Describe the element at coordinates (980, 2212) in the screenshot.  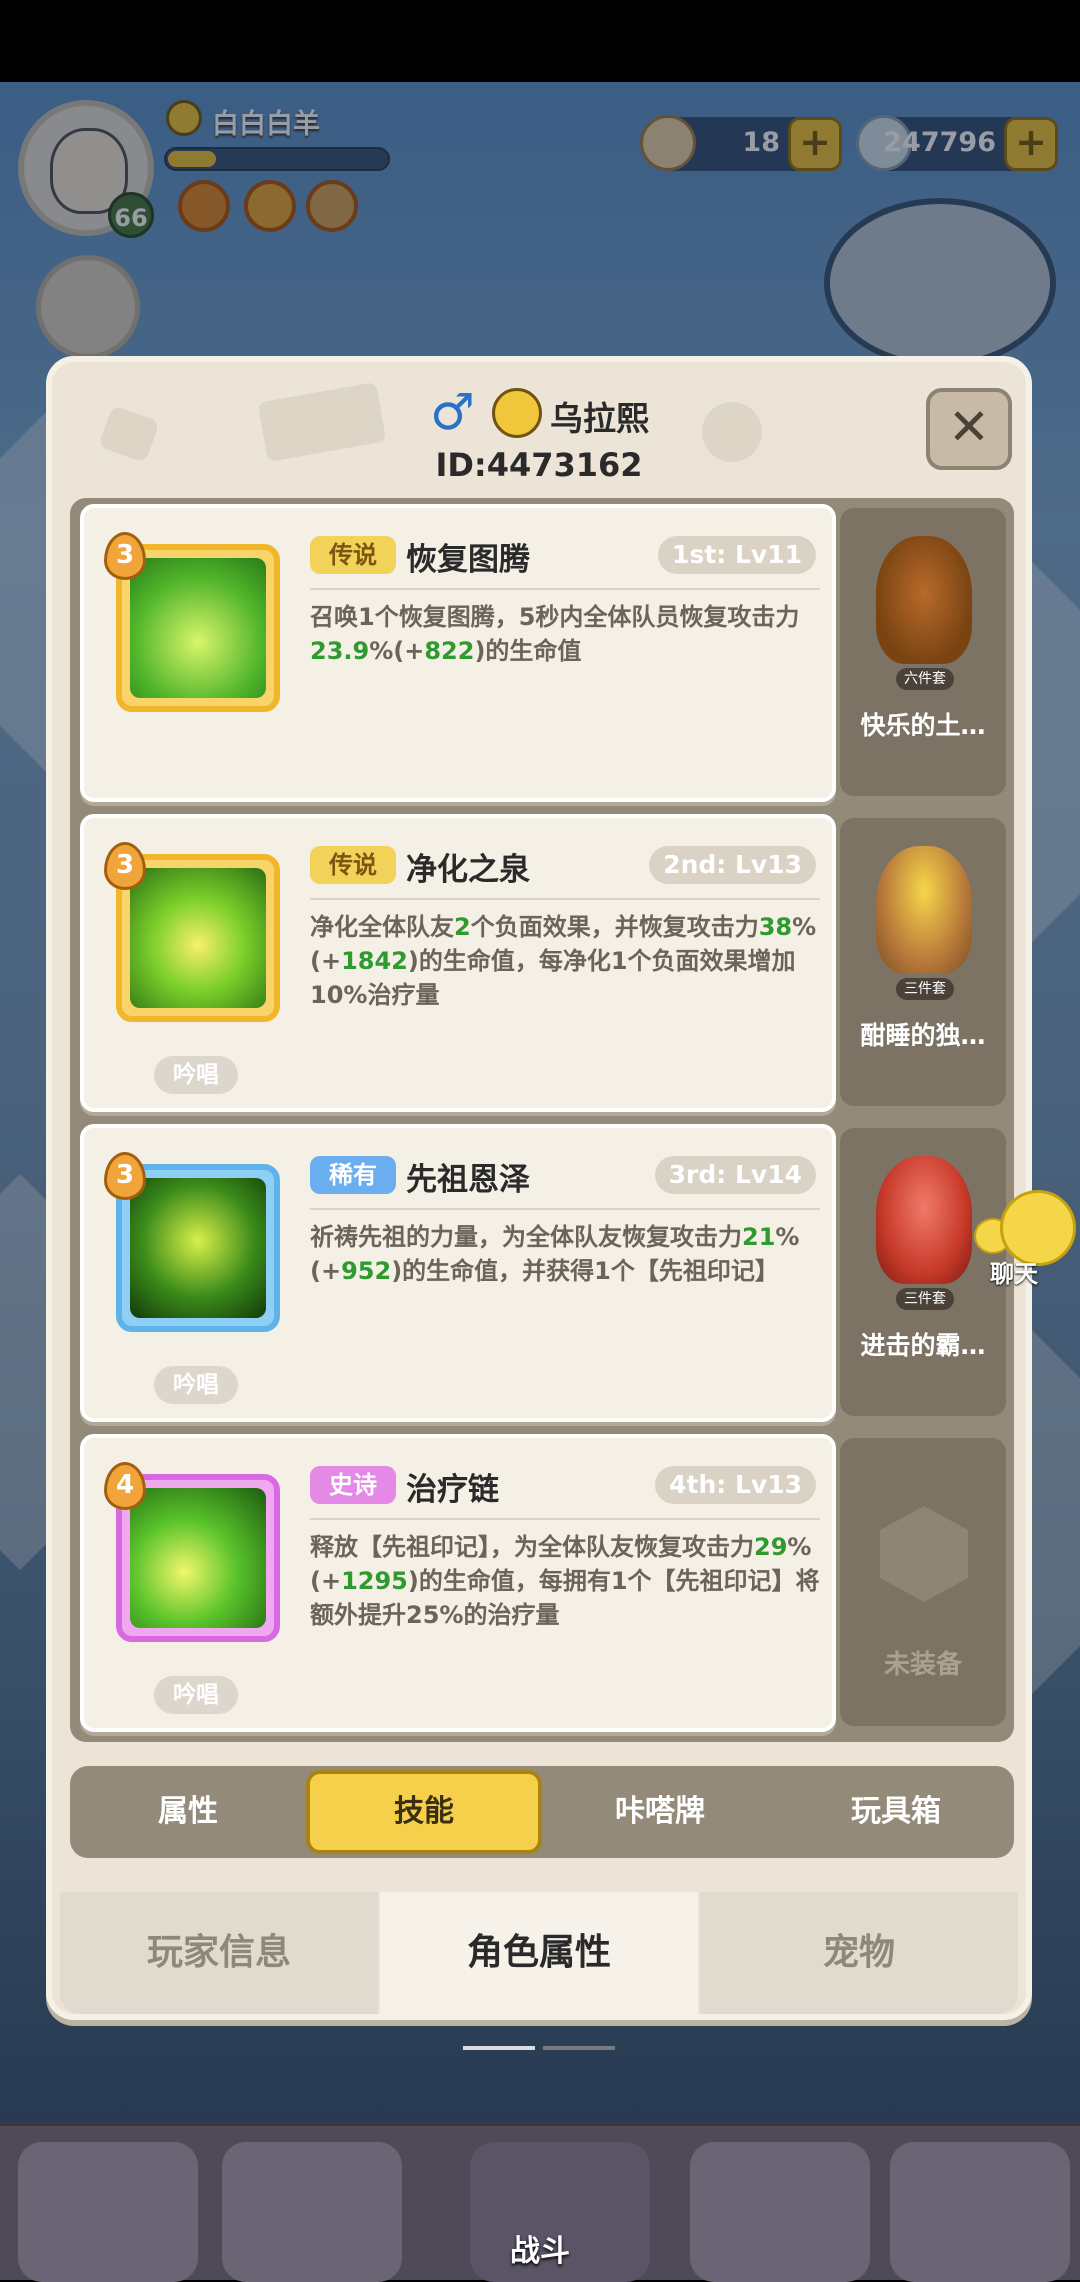
I see `nav-cards-button` at that location.